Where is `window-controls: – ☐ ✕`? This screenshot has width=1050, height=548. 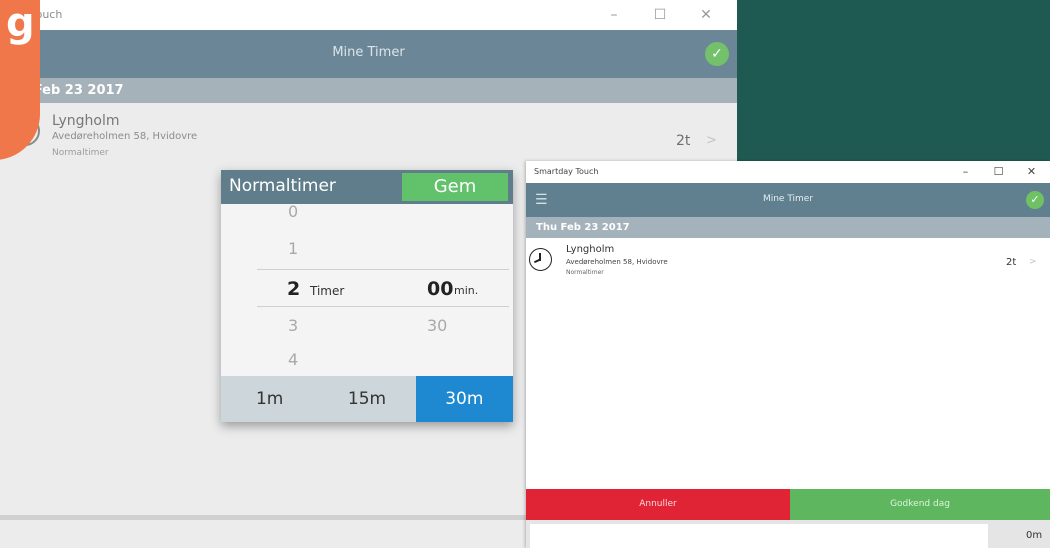
window-controls: – ☐ ✕ is located at coordinates (998, 172).